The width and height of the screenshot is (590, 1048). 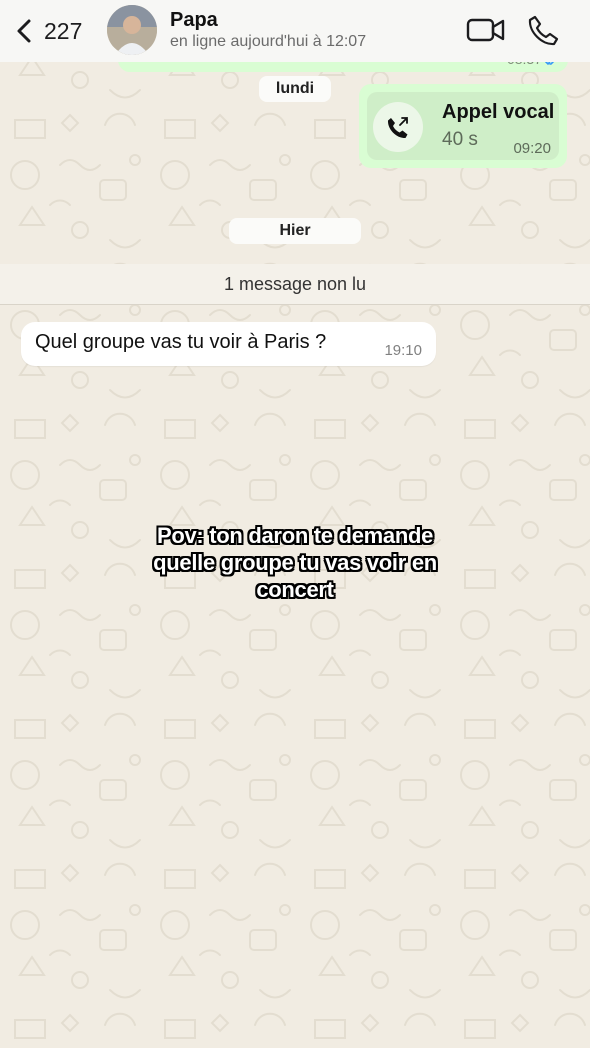 I want to click on outgoing-call-icon, so click(x=397, y=128).